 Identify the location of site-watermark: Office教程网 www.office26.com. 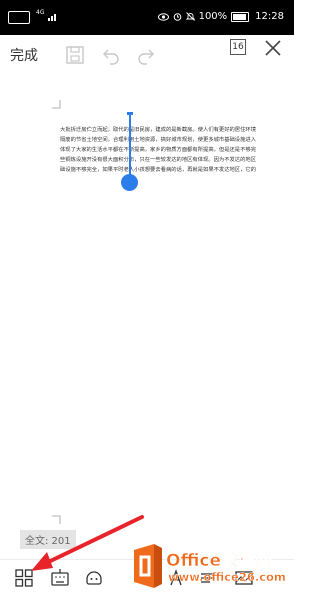
(212, 567).